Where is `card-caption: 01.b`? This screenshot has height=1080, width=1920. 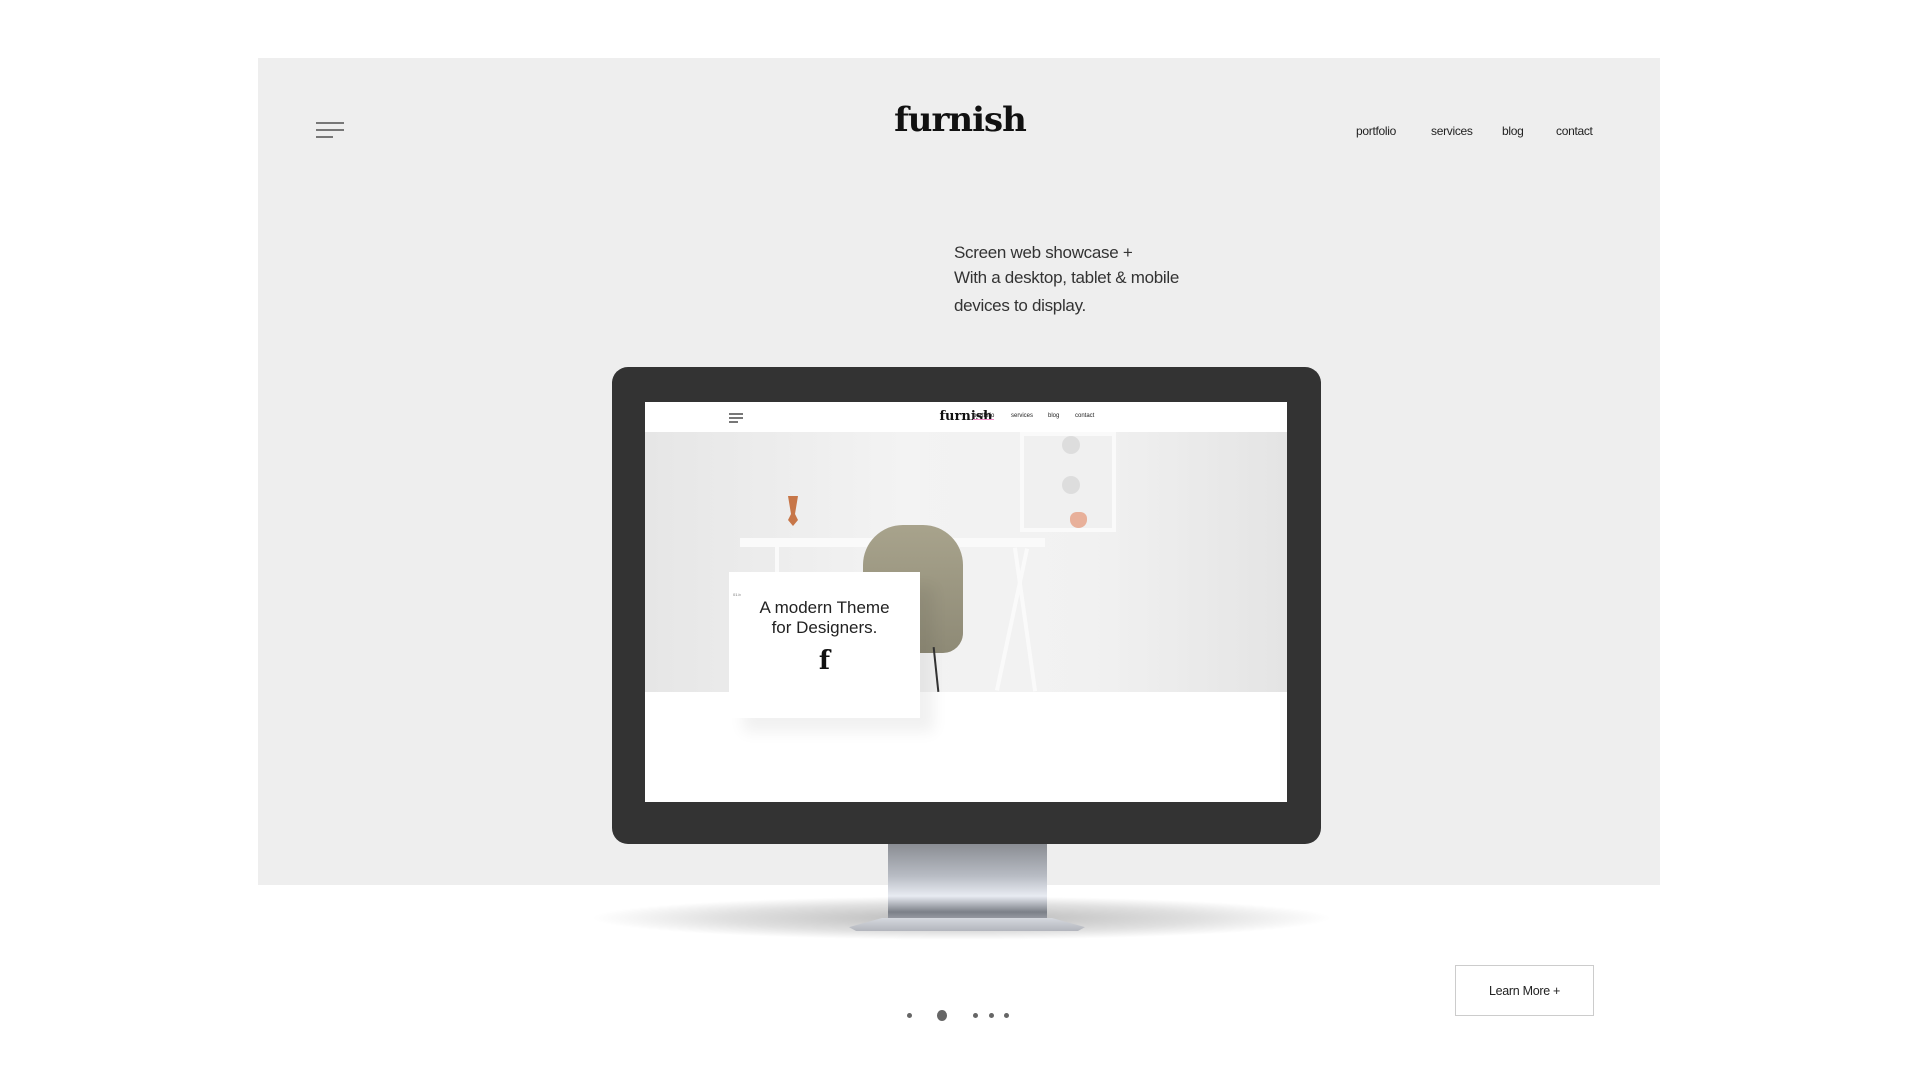 card-caption: 01.b is located at coordinates (737, 594).